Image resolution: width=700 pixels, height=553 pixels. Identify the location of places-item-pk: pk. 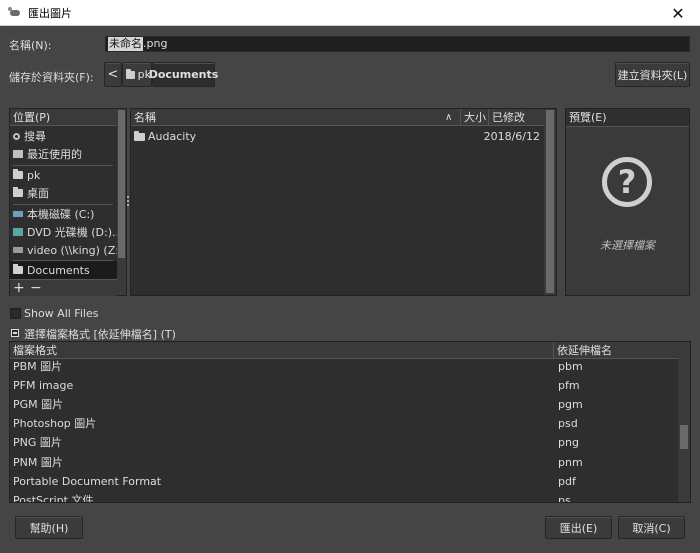
(63, 175).